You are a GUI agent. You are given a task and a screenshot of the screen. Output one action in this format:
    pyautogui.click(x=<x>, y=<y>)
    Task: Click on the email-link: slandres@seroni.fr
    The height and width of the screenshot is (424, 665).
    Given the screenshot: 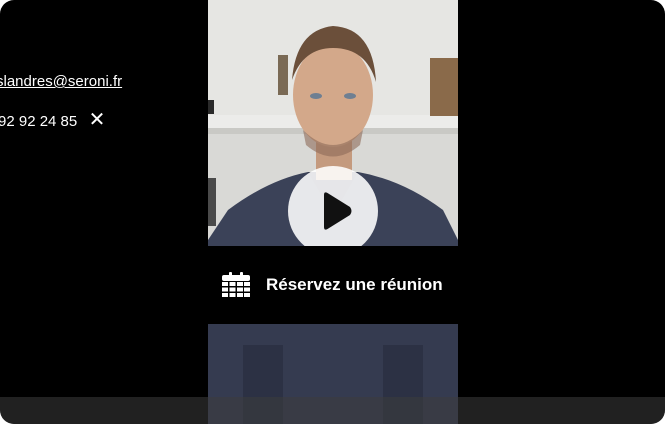 What is the action you would take?
    pyautogui.click(x=61, y=81)
    